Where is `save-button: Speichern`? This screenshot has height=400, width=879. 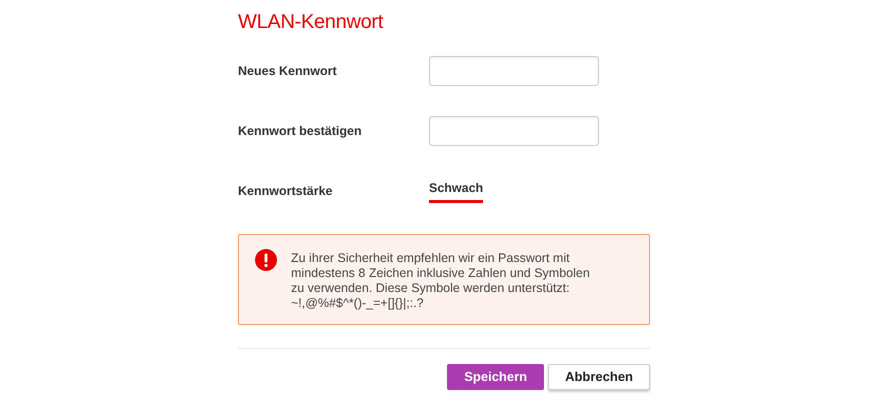 save-button: Speichern is located at coordinates (495, 377).